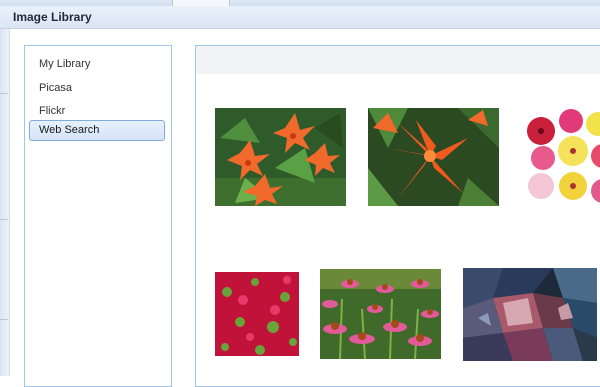  What do you see at coordinates (52, 111) in the screenshot?
I see `sidebar-item-label: Flickr` at bounding box center [52, 111].